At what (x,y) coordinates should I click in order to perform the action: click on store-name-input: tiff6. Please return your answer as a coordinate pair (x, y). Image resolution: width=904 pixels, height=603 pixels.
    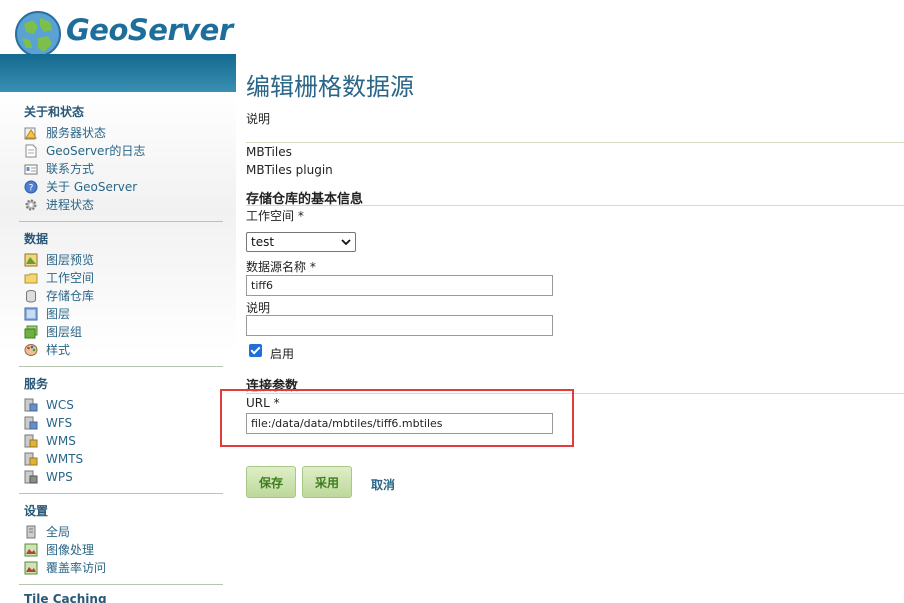
    Looking at the image, I should click on (399, 285).